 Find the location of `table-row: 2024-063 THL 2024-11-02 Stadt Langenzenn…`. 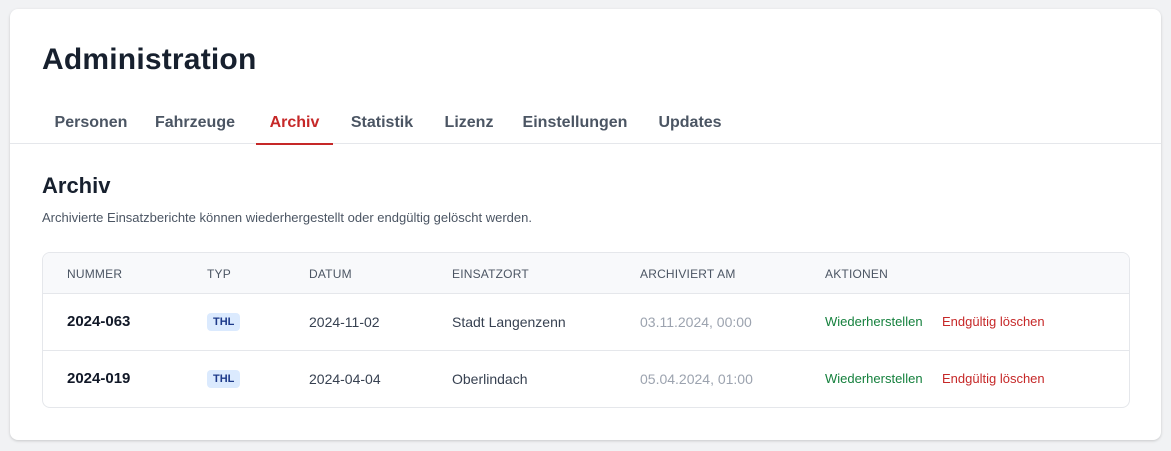

table-row: 2024-063 THL 2024-11-02 Stadt Langenzenn… is located at coordinates (586, 322).